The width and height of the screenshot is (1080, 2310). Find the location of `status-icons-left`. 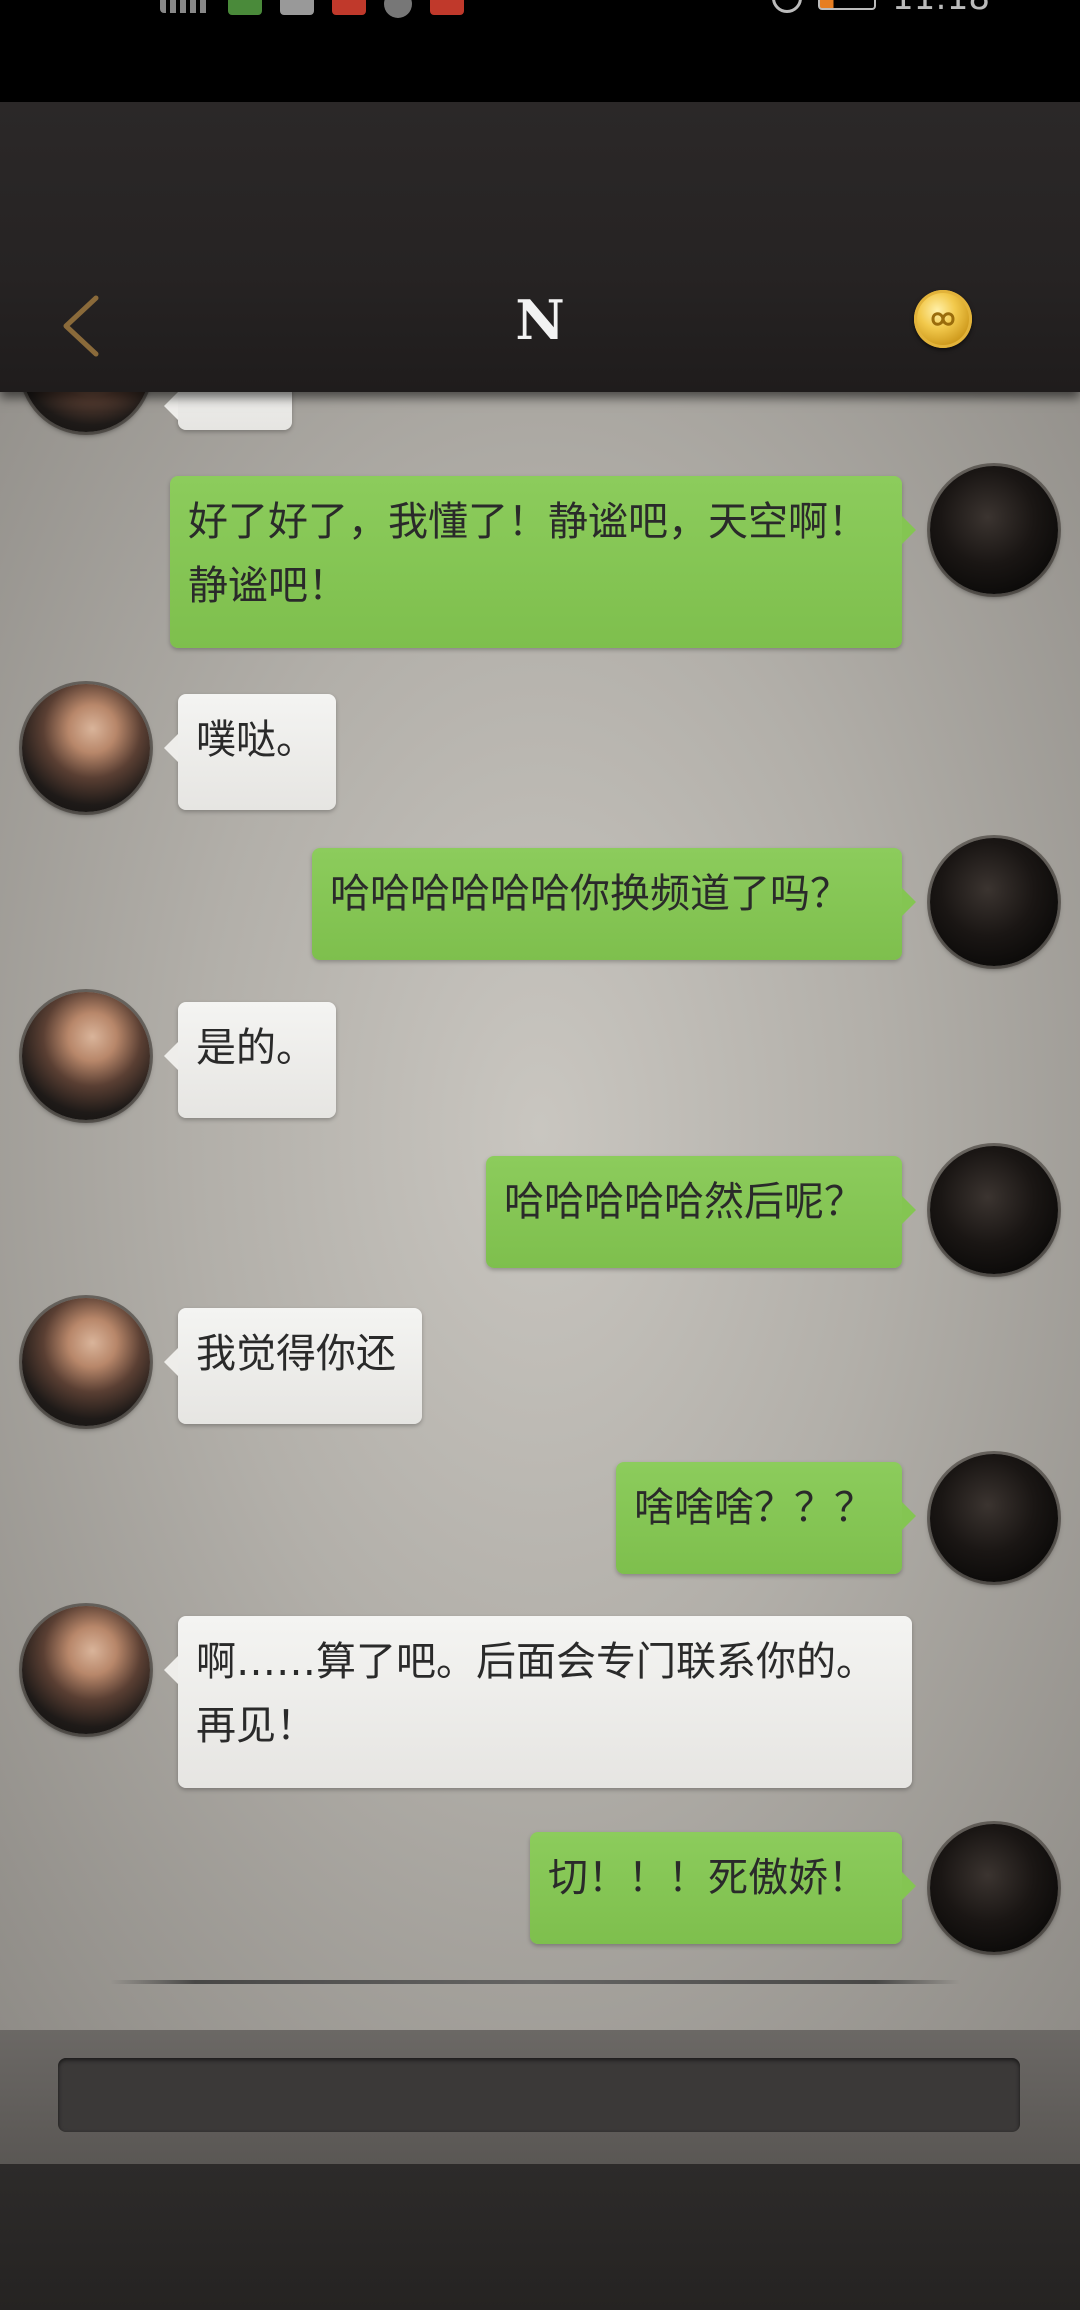

status-icons-left is located at coordinates (312, 9).